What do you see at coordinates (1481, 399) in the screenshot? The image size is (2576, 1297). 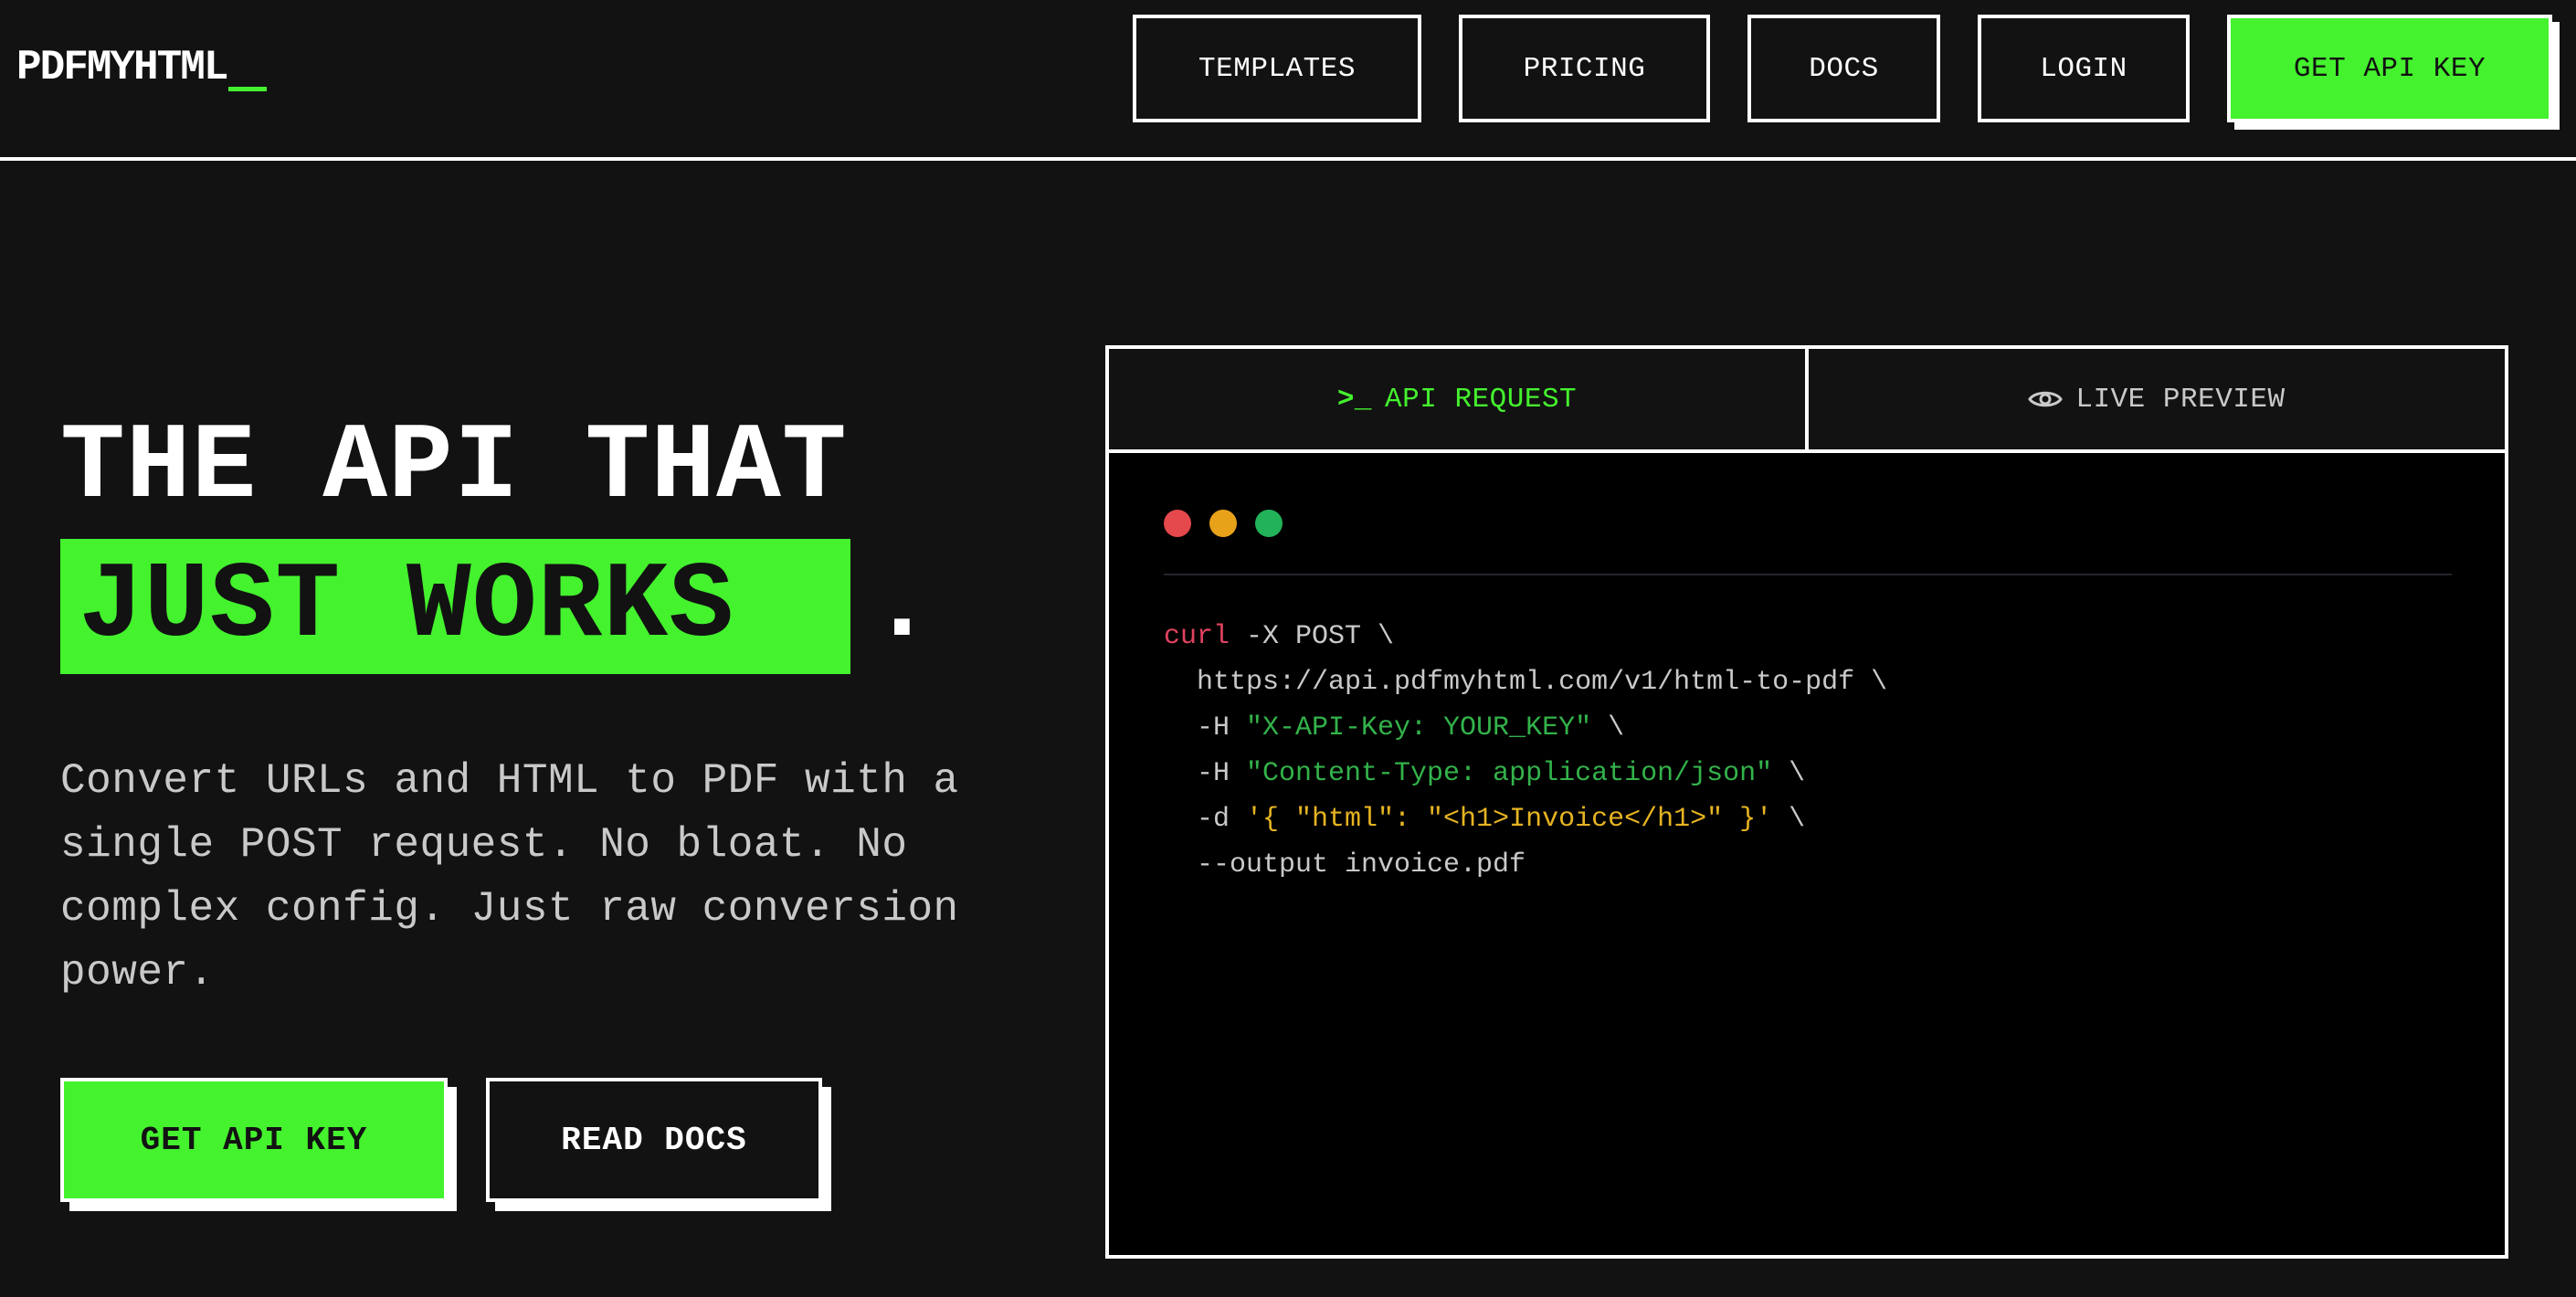 I see `tab-api-request-label: API REQUEST` at bounding box center [1481, 399].